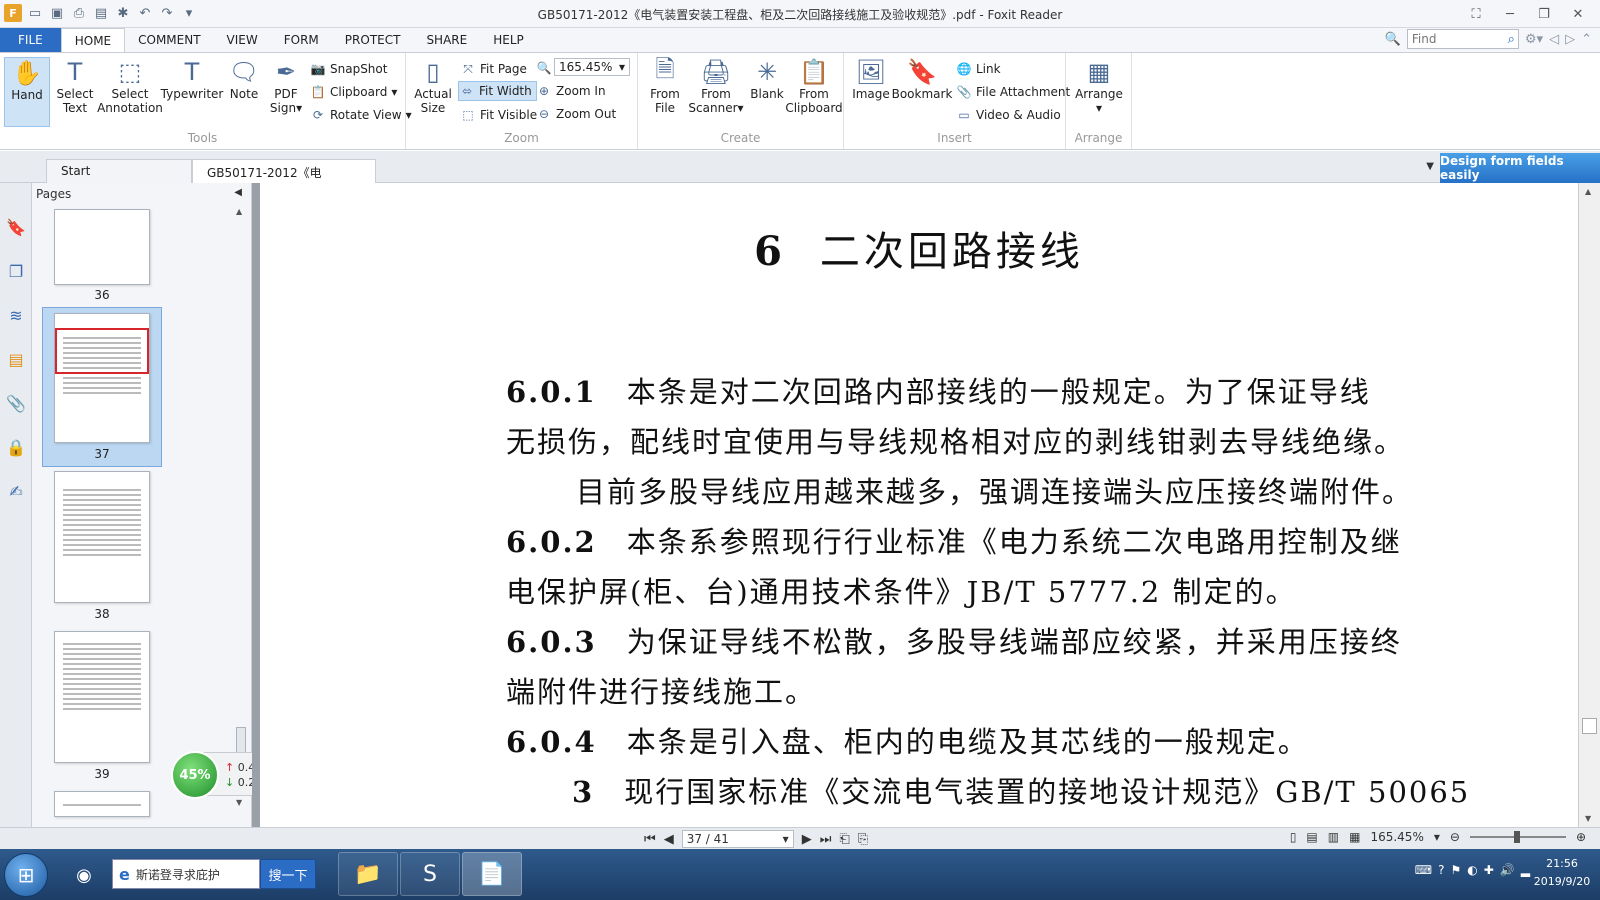  I want to click on scrollbar-thumb, so click(1589, 726).